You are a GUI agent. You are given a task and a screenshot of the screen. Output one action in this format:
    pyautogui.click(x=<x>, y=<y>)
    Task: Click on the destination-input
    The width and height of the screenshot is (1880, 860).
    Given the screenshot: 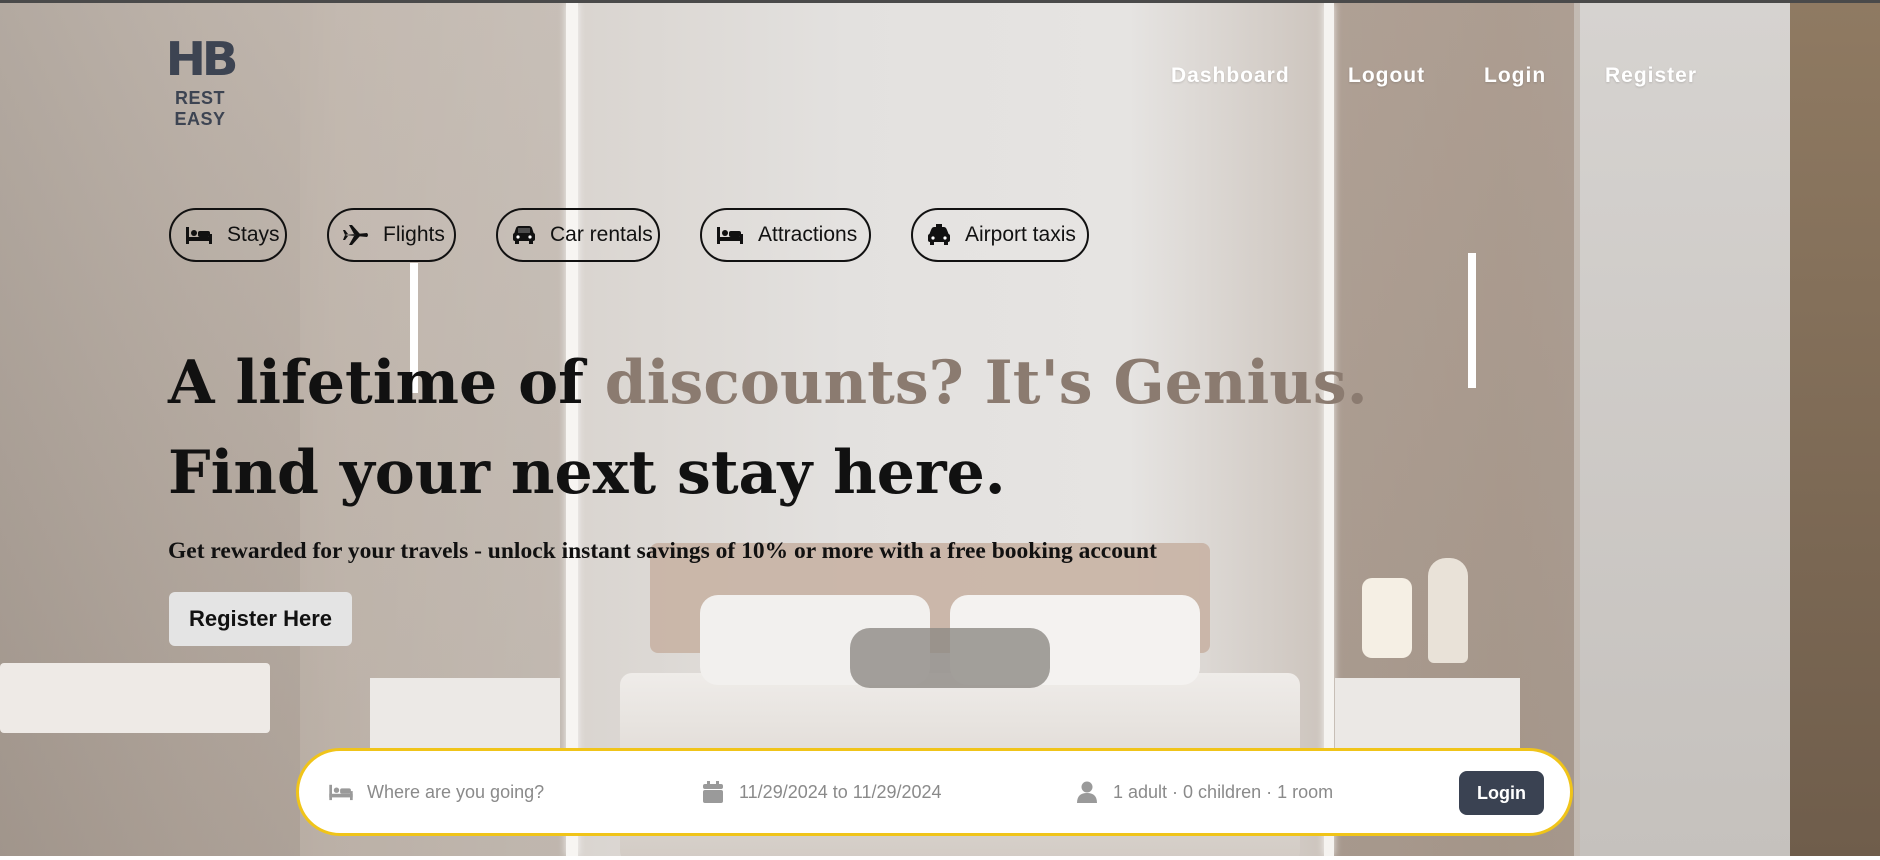 What is the action you would take?
    pyautogui.click(x=517, y=792)
    